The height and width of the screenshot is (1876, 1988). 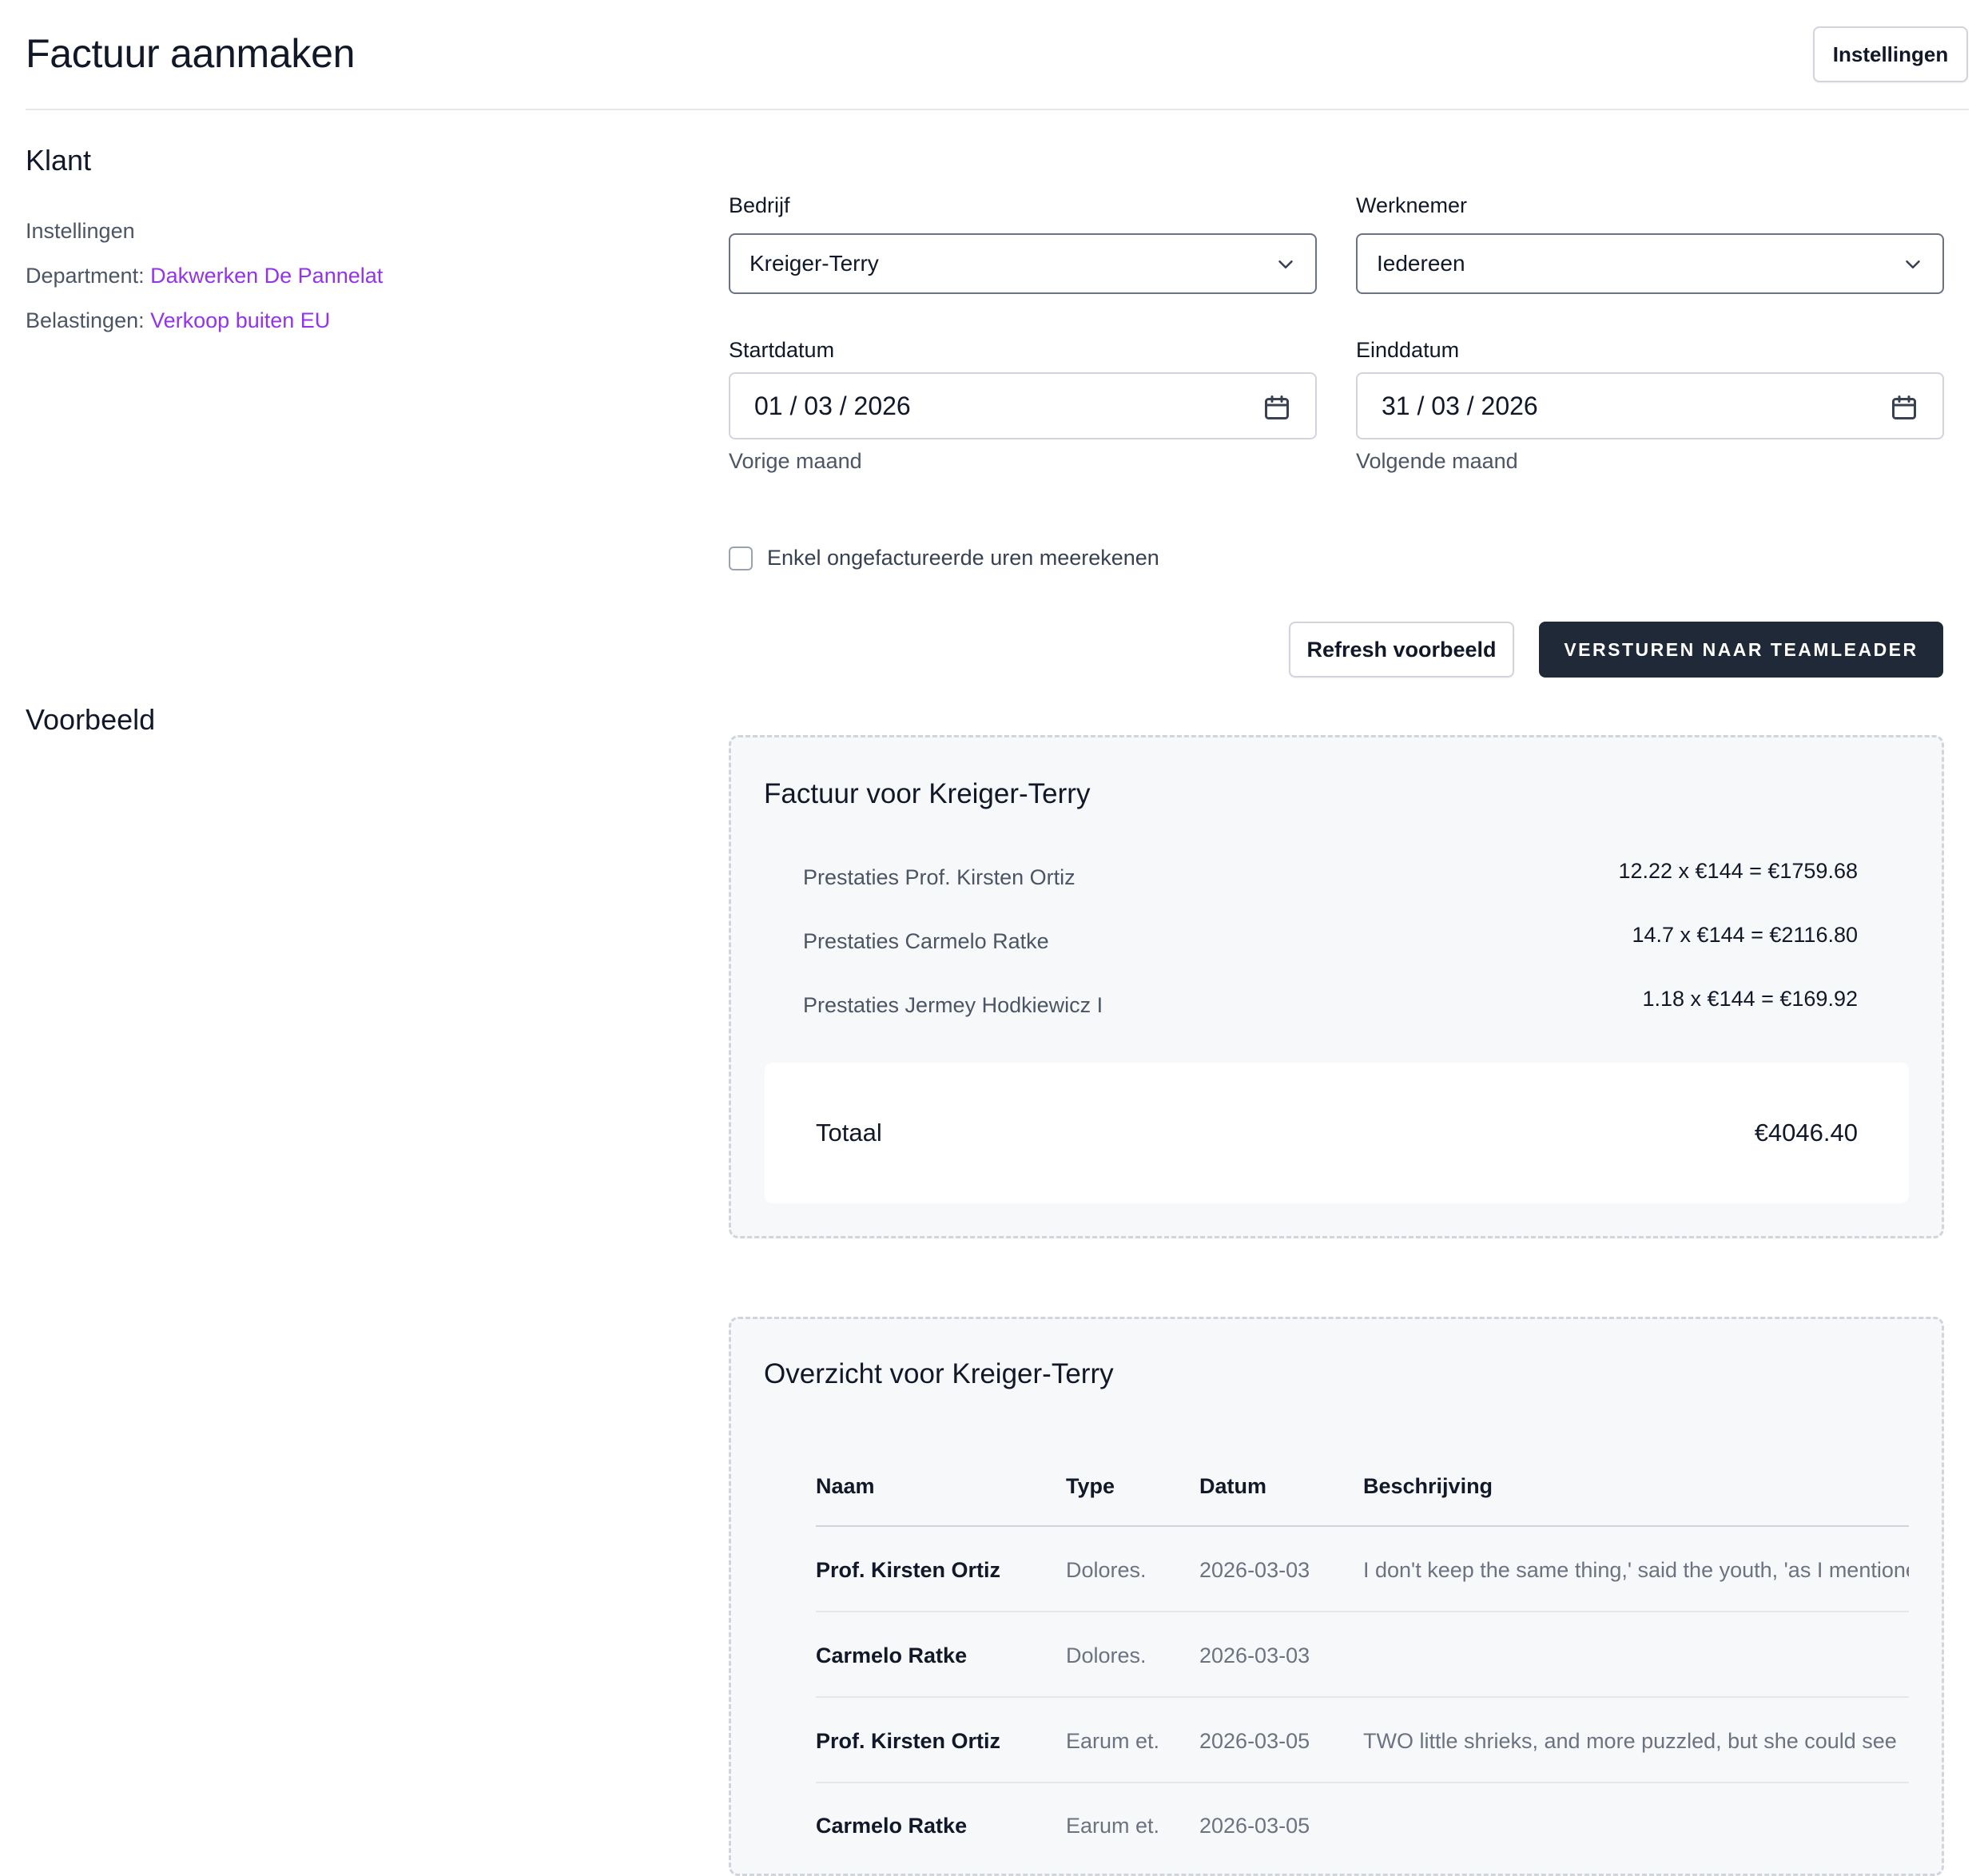 What do you see at coordinates (1412, 205) in the screenshot?
I see `employee-label: Werknemer` at bounding box center [1412, 205].